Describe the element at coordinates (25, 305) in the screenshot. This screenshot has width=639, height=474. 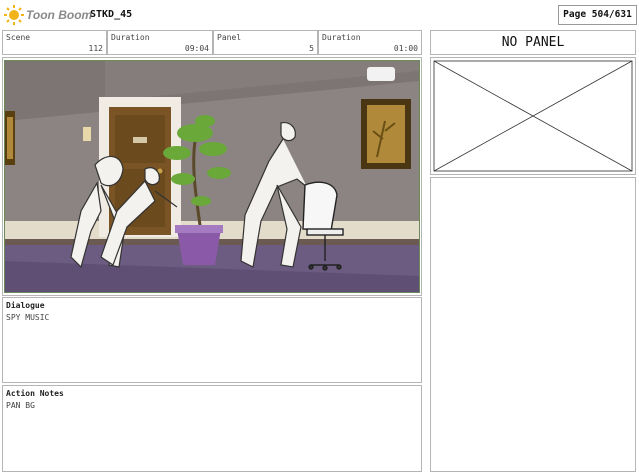
I see `dialogue-label: Dialogue` at that location.